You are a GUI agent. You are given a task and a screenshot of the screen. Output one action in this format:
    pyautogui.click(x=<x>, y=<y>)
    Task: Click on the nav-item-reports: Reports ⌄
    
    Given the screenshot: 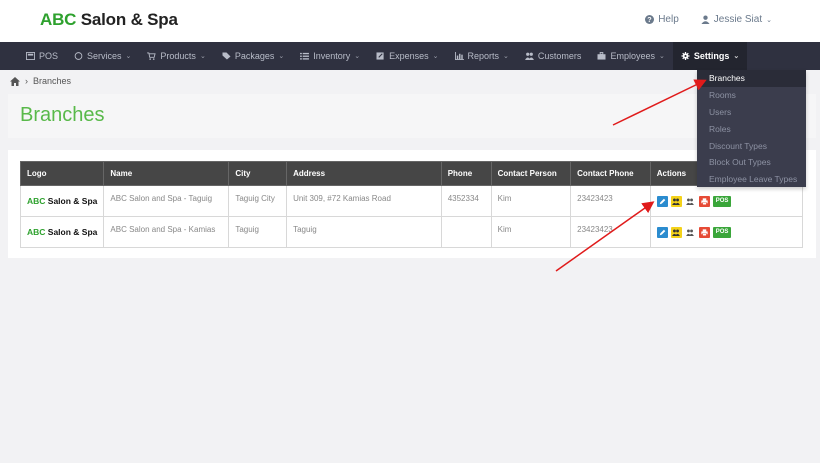 What is the action you would take?
    pyautogui.click(x=482, y=56)
    